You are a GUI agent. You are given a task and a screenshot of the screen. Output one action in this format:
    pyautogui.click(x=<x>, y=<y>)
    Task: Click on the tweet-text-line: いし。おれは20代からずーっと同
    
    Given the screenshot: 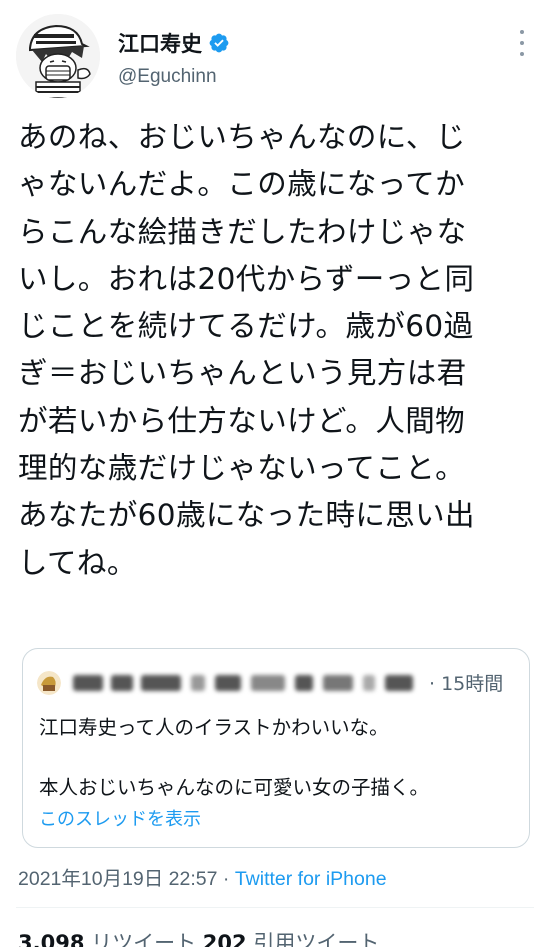 What is the action you would take?
    pyautogui.click(x=246, y=278)
    